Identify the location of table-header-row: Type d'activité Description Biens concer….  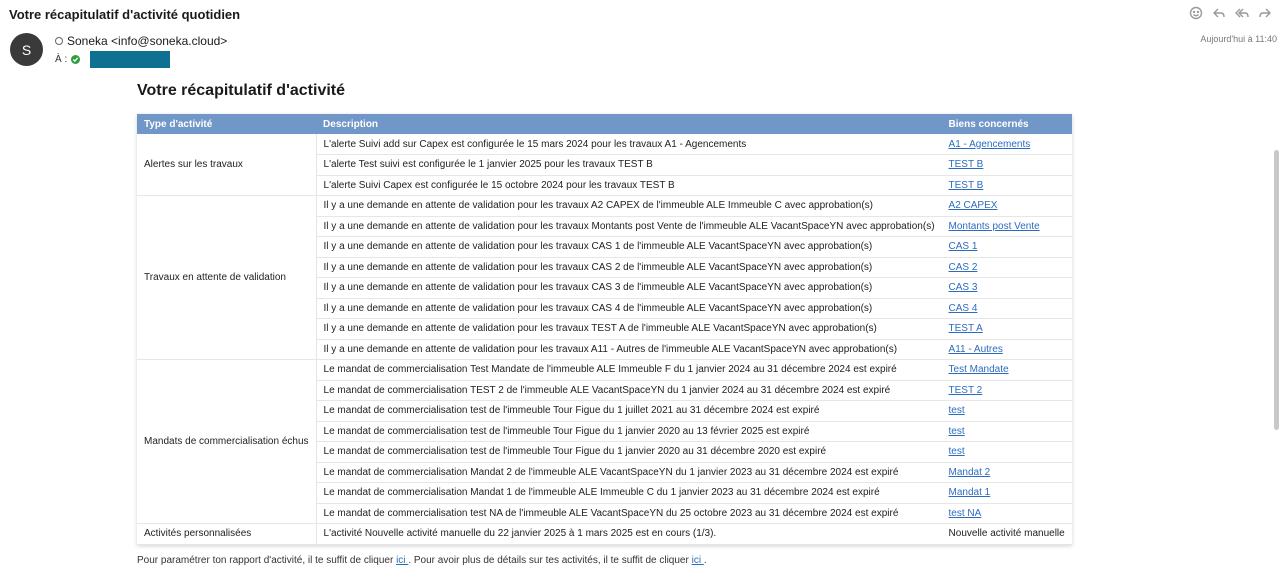
(604, 124).